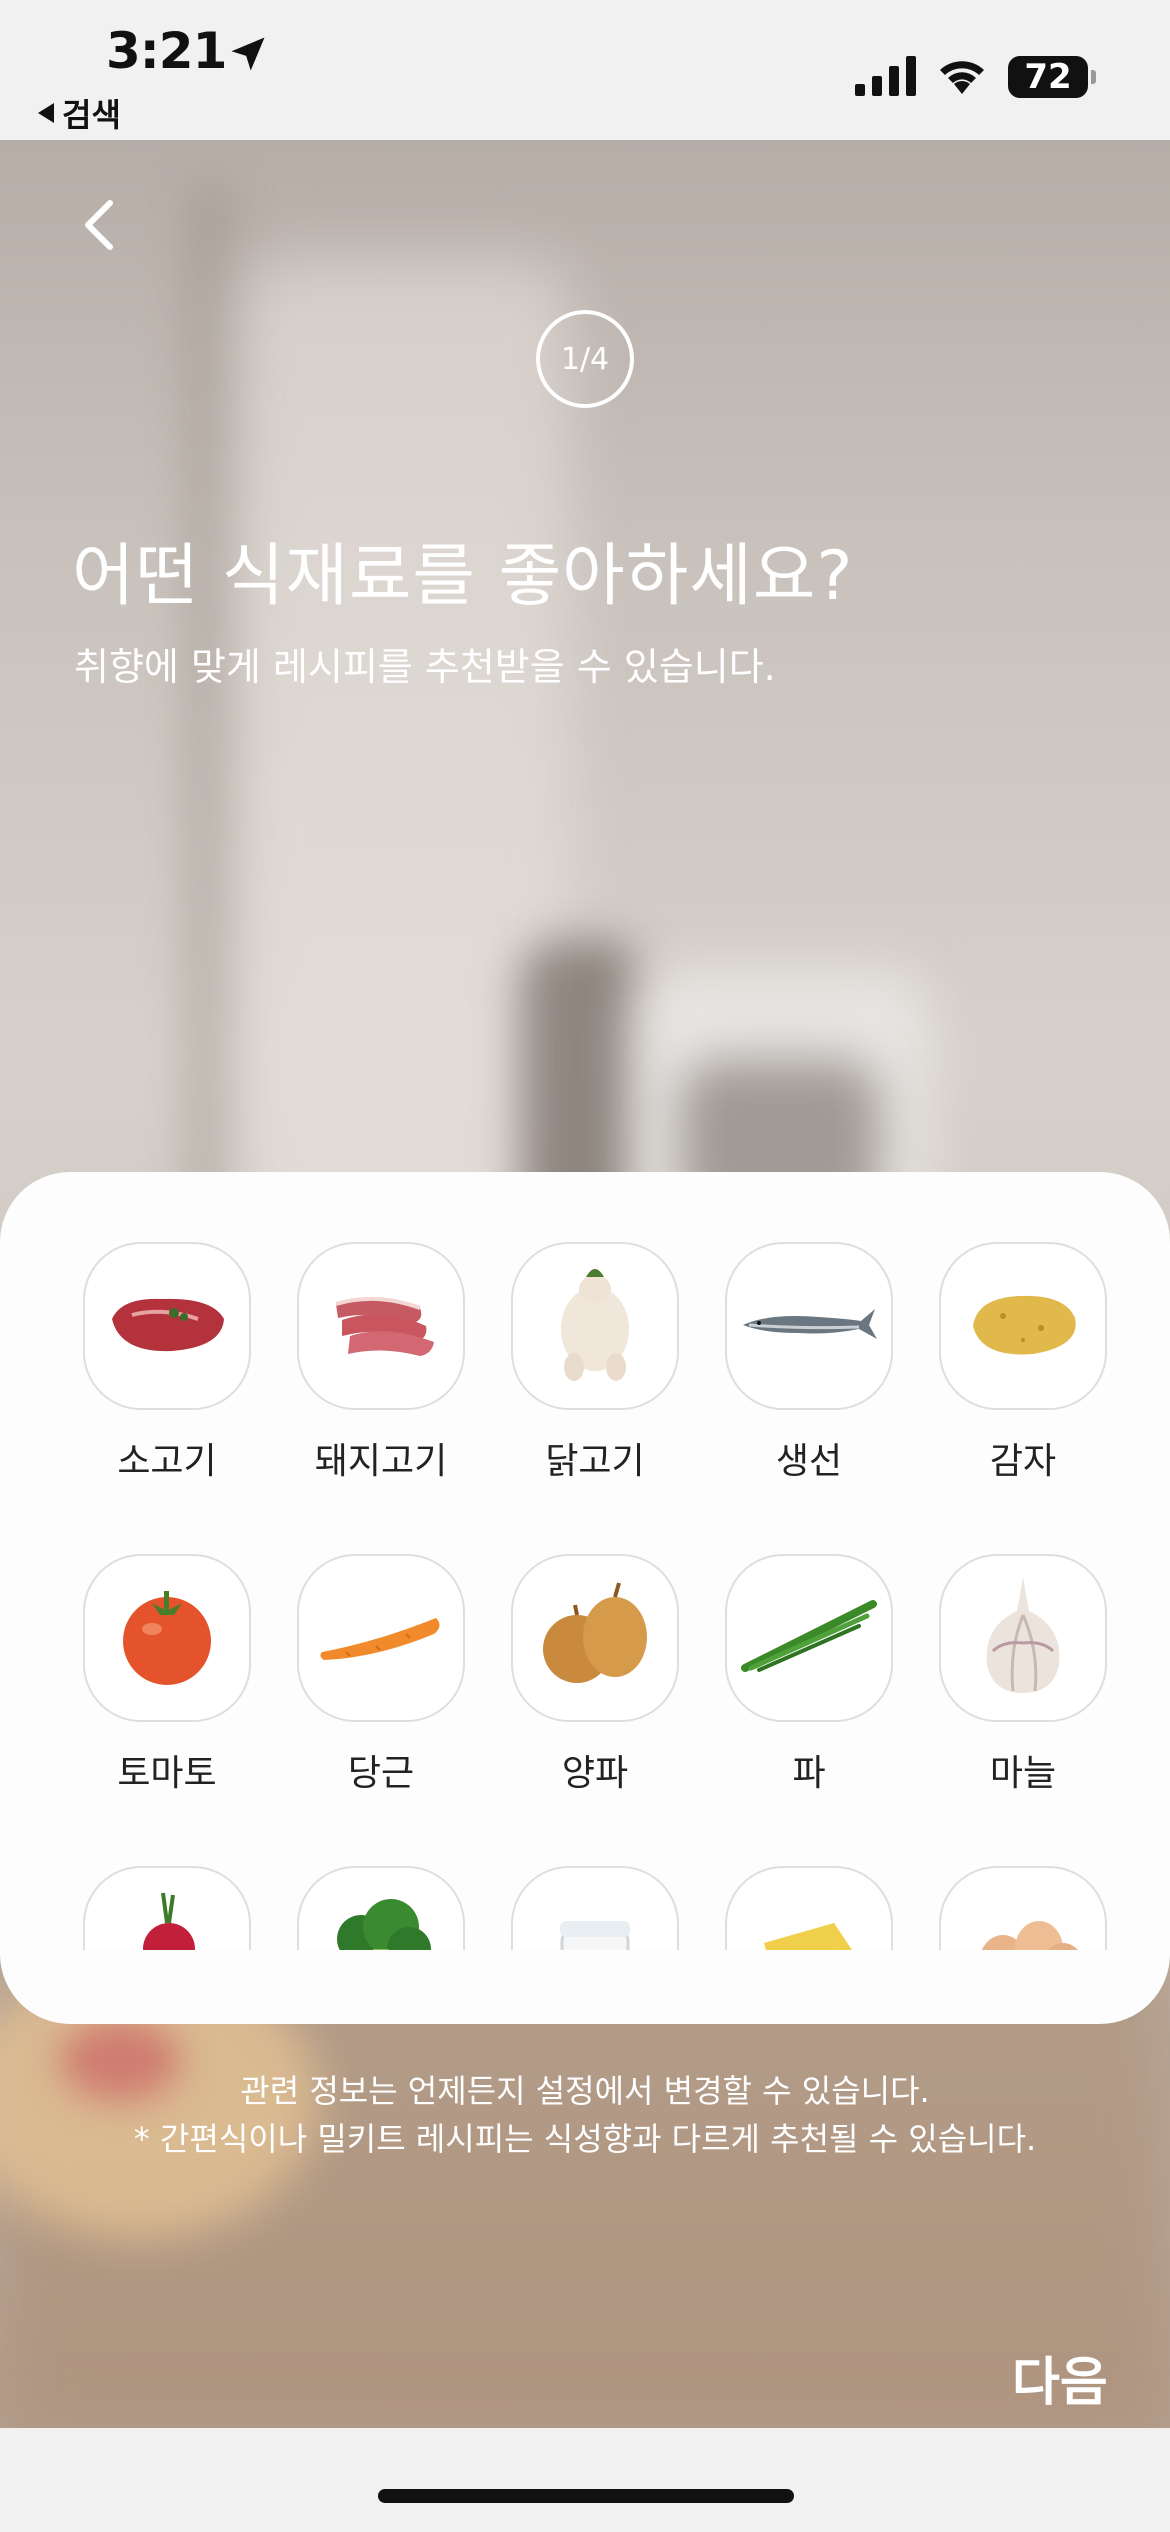 This screenshot has width=1170, height=2532. What do you see at coordinates (425, 667) in the screenshot?
I see `page-subtitle: 취향에 맞게 레시피를 추천받을 수 있습니다.` at bounding box center [425, 667].